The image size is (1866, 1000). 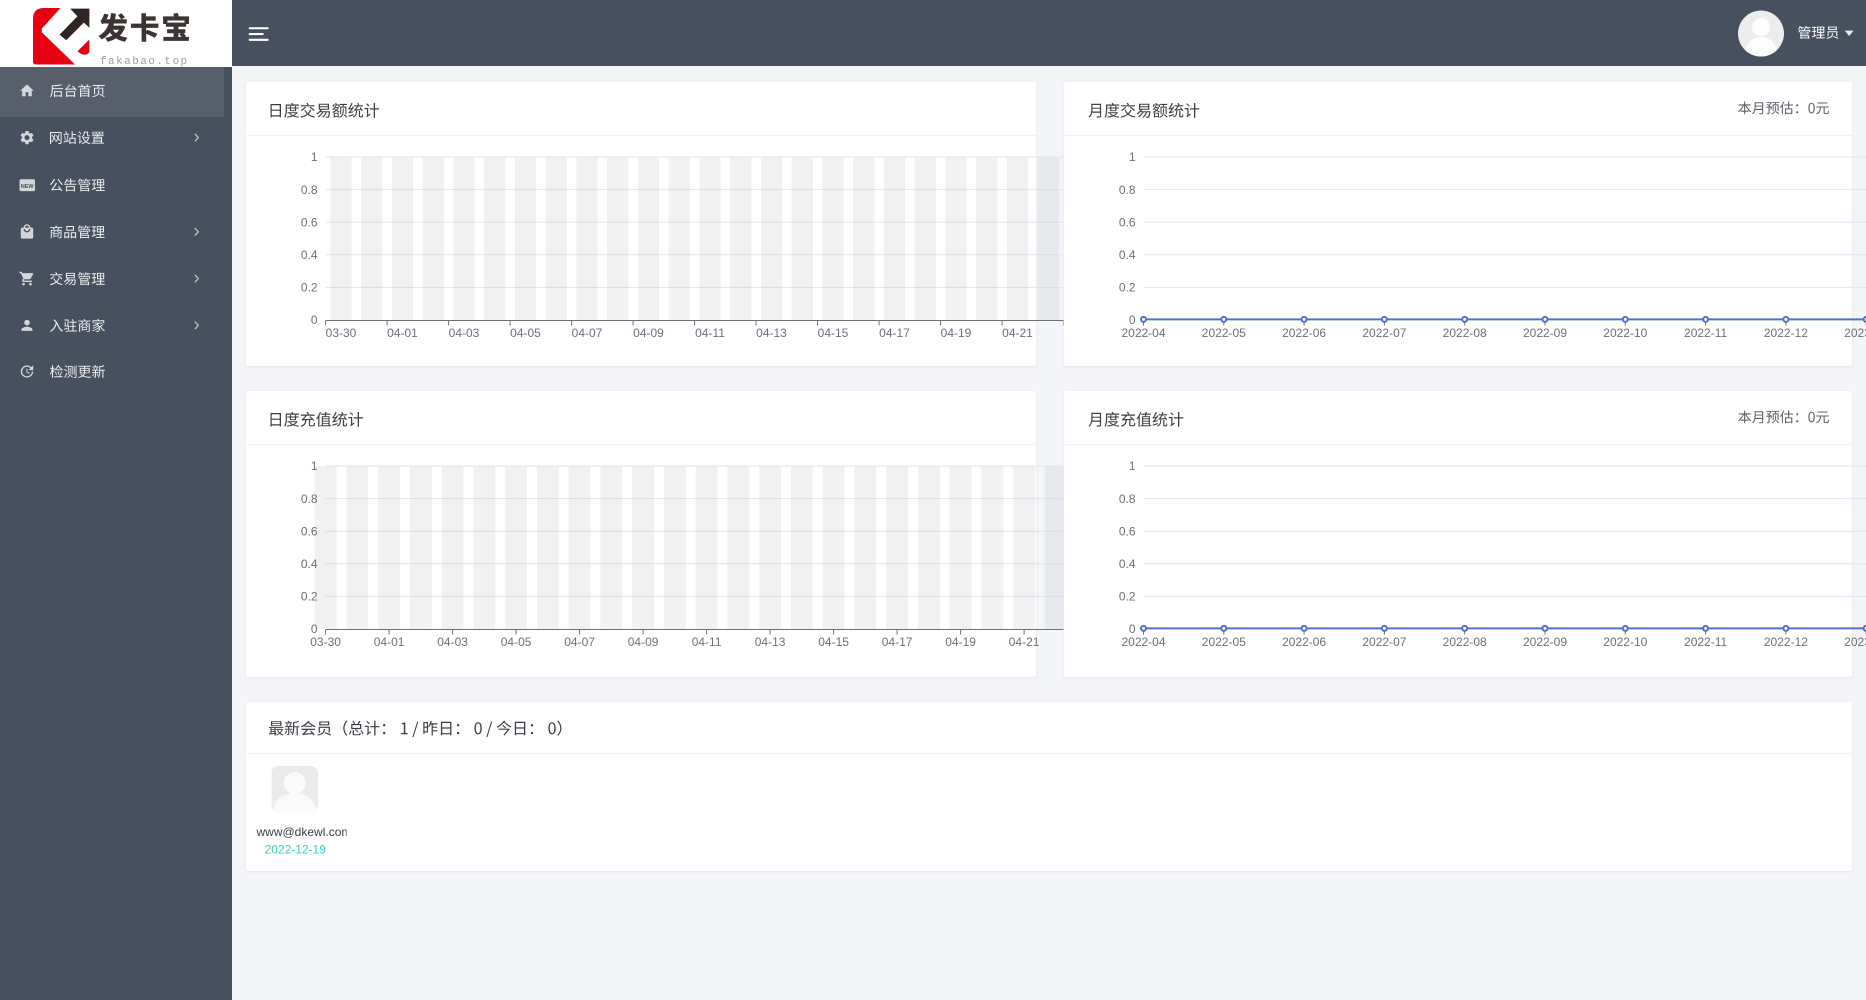 What do you see at coordinates (144, 62) in the screenshot?
I see `svg-text: fakabao.top` at bounding box center [144, 62].